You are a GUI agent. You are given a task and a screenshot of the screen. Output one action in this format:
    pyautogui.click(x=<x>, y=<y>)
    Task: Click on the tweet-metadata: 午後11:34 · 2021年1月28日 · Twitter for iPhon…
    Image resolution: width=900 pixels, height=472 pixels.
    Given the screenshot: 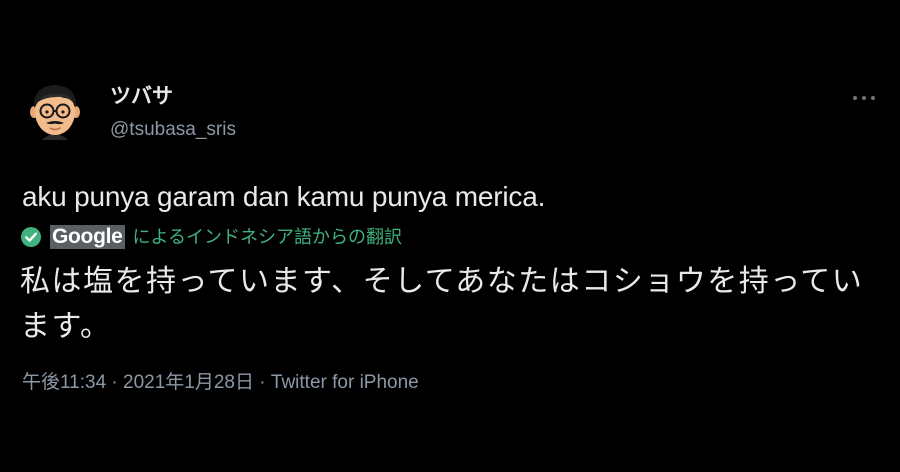 What is the action you would take?
    pyautogui.click(x=220, y=383)
    